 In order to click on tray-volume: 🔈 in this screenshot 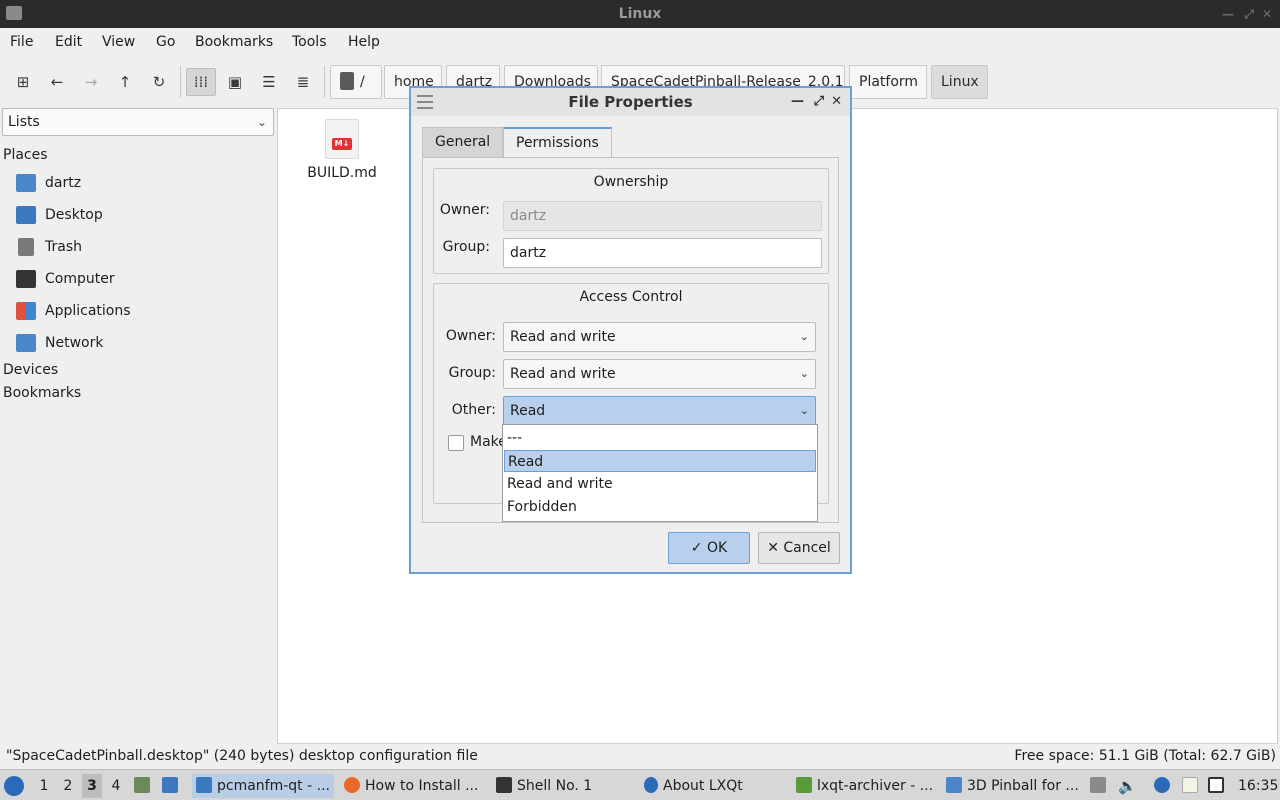, I will do `click(1128, 786)`.